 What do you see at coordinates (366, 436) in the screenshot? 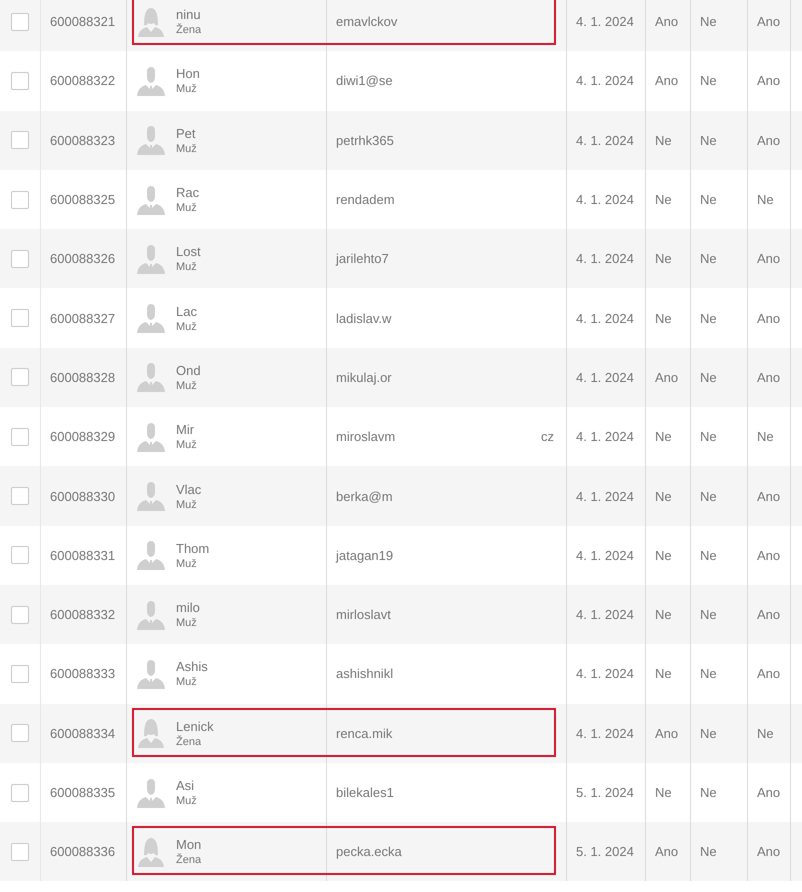
I see `user-email: miroslavm` at bounding box center [366, 436].